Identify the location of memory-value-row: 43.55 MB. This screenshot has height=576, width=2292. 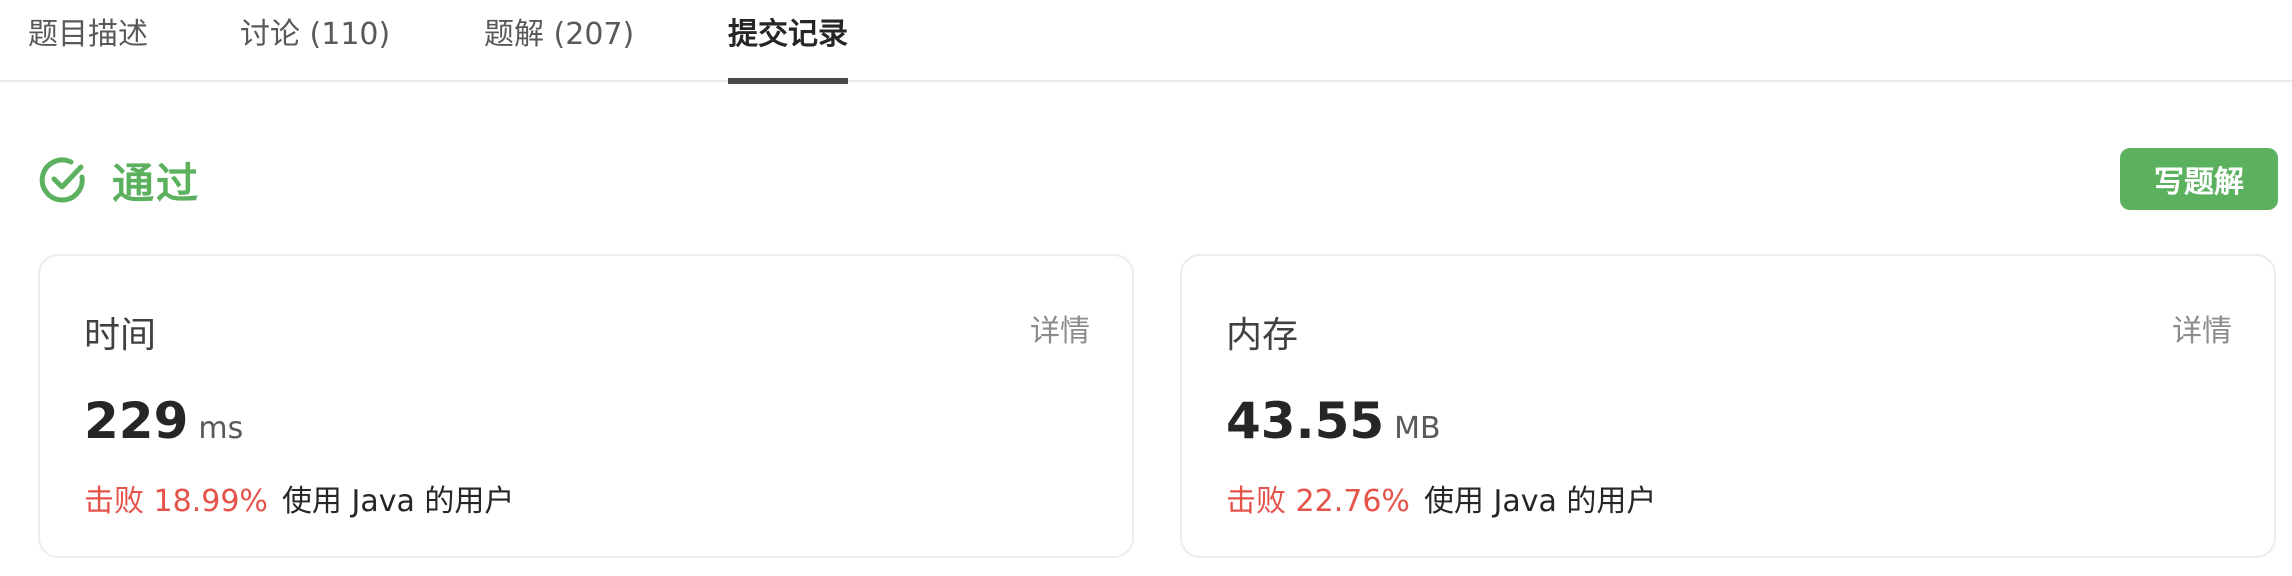
(1333, 421).